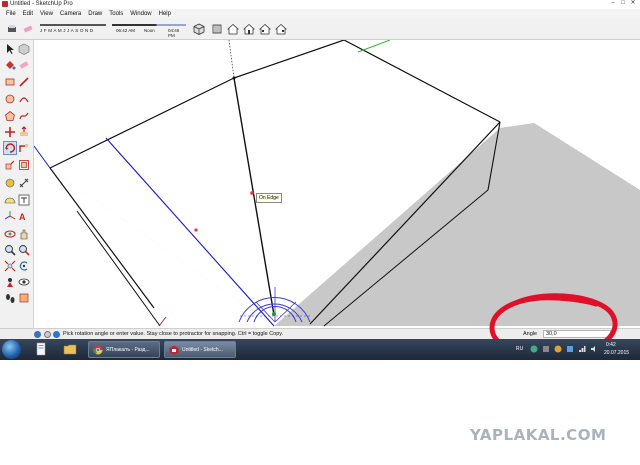 The width and height of the screenshot is (640, 465). Describe the element at coordinates (10, 132) in the screenshot. I see `move-icon` at that location.